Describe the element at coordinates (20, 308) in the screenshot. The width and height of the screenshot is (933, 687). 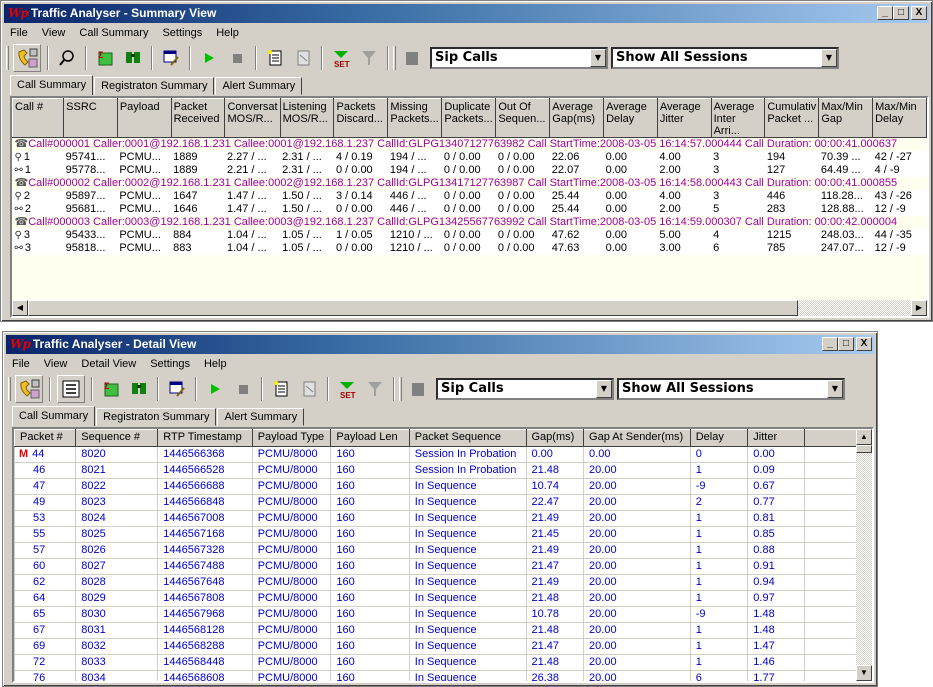
I see `scroll-left-icon: ◀` at that location.